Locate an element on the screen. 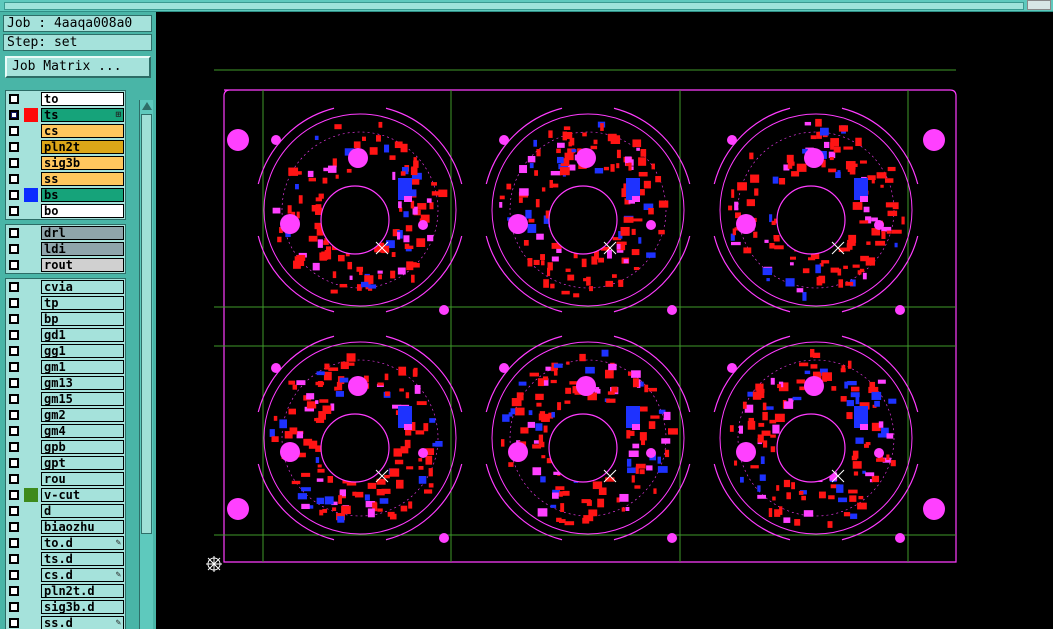 The image size is (1053, 629). layer-row-ldi: ldi is located at coordinates (65, 249).